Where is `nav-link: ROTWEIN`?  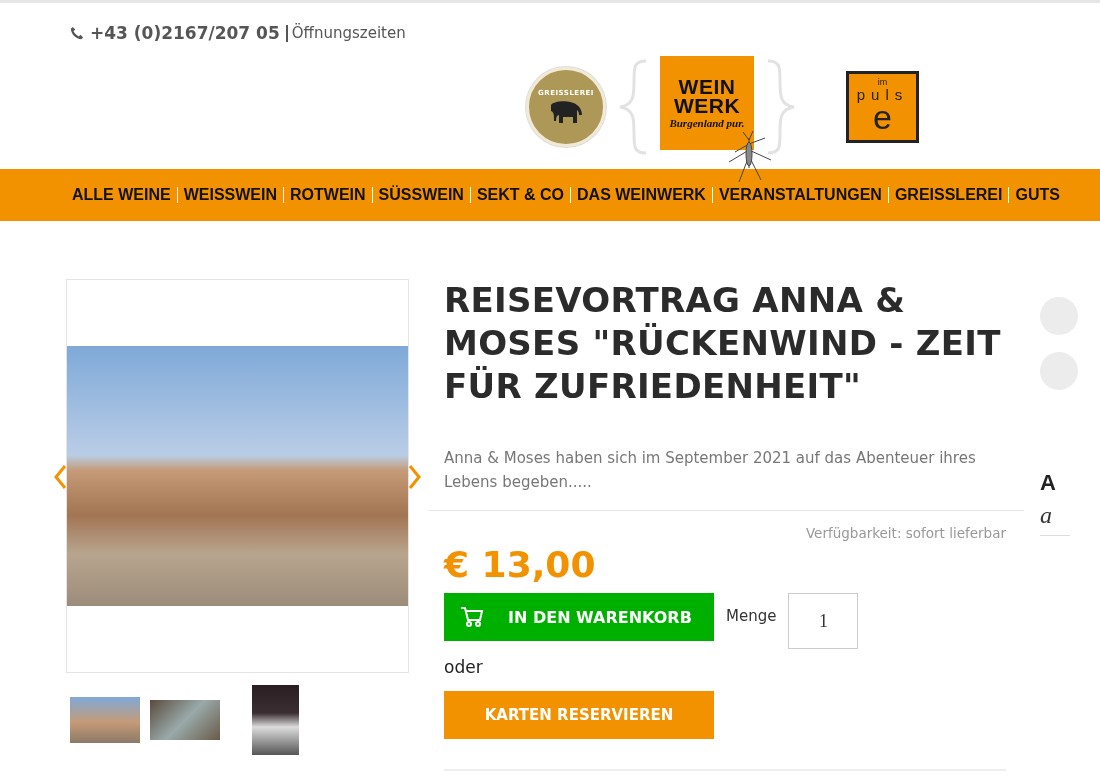 nav-link: ROTWEIN is located at coordinates (327, 195).